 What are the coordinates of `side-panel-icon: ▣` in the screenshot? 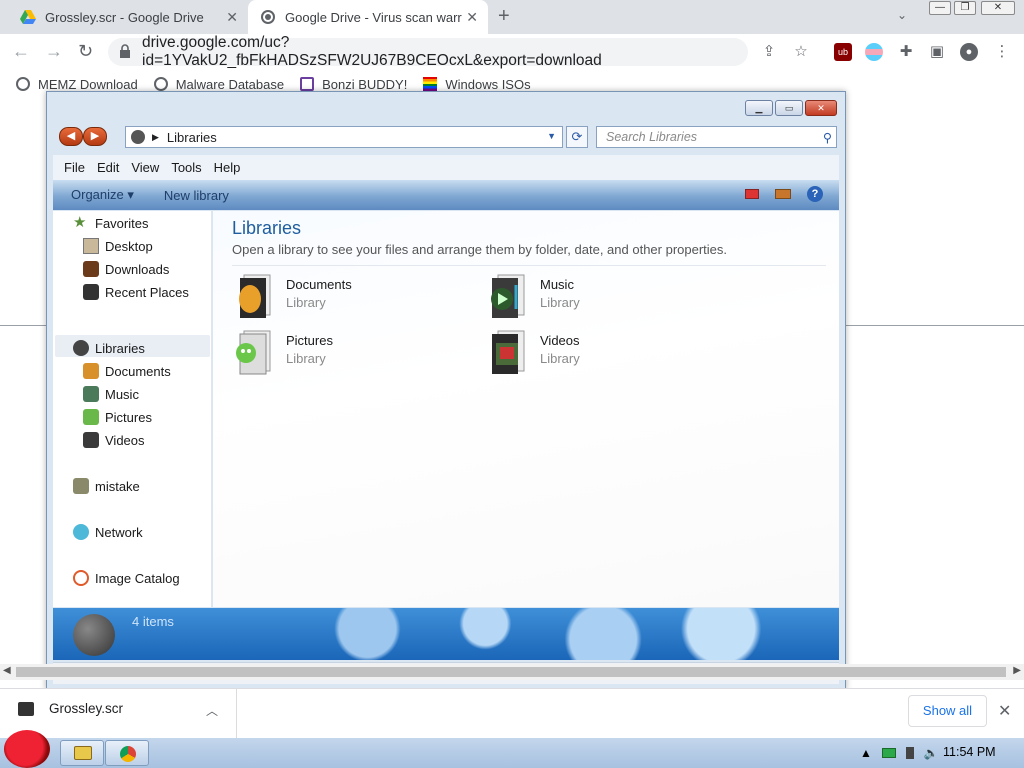 It's located at (937, 52).